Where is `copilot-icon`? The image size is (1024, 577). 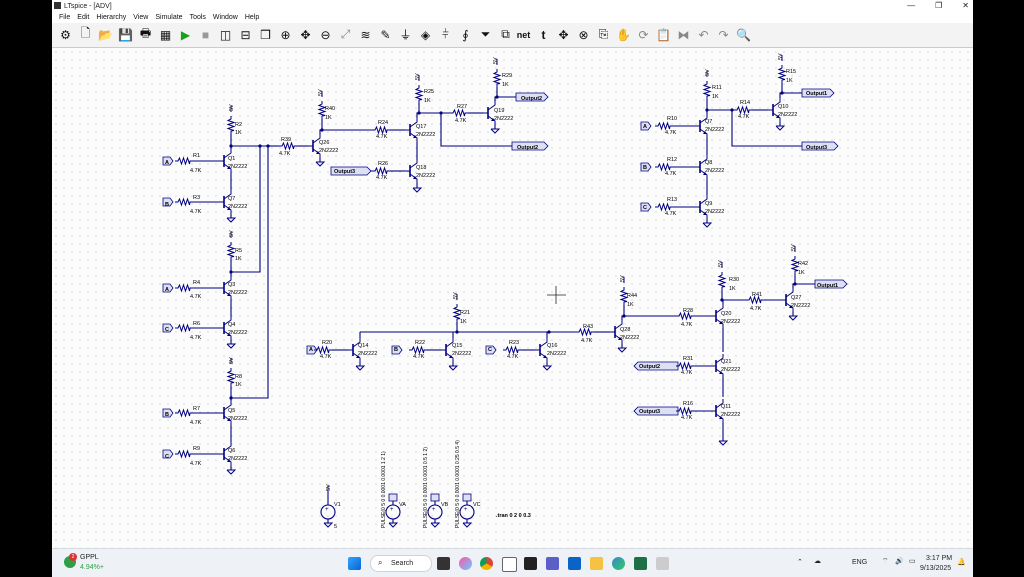
copilot-icon is located at coordinates (465, 563).